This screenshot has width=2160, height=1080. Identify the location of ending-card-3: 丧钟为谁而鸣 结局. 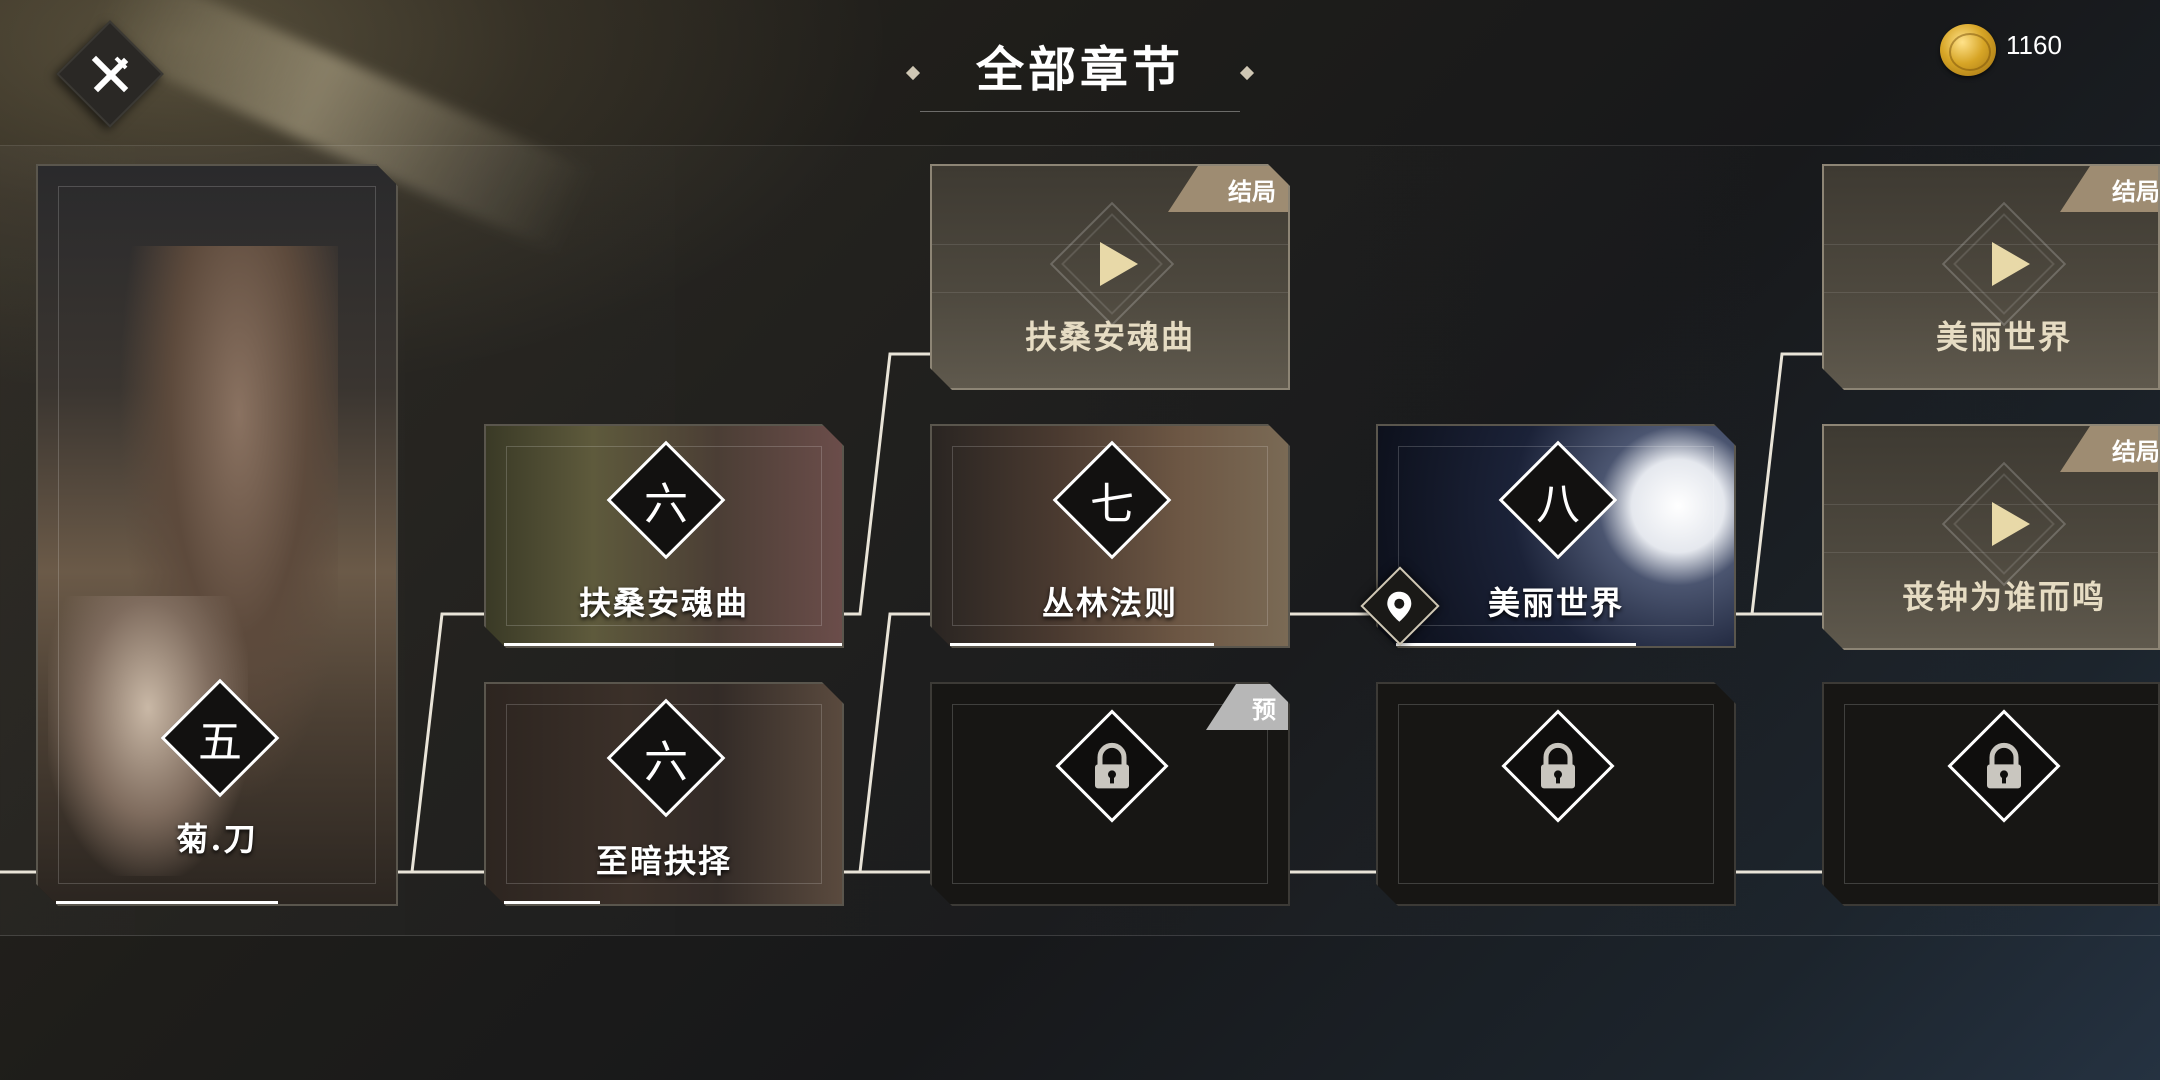
(1991, 537).